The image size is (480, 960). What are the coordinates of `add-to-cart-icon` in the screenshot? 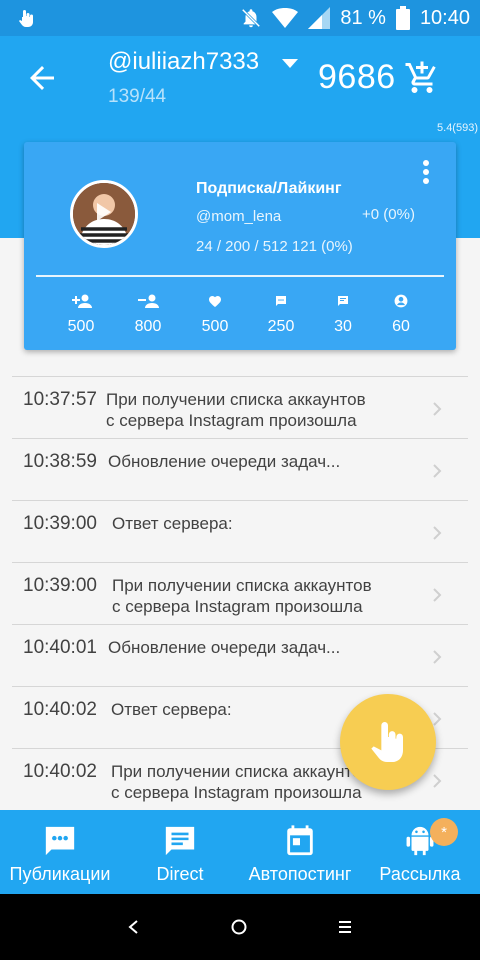 It's located at (422, 78).